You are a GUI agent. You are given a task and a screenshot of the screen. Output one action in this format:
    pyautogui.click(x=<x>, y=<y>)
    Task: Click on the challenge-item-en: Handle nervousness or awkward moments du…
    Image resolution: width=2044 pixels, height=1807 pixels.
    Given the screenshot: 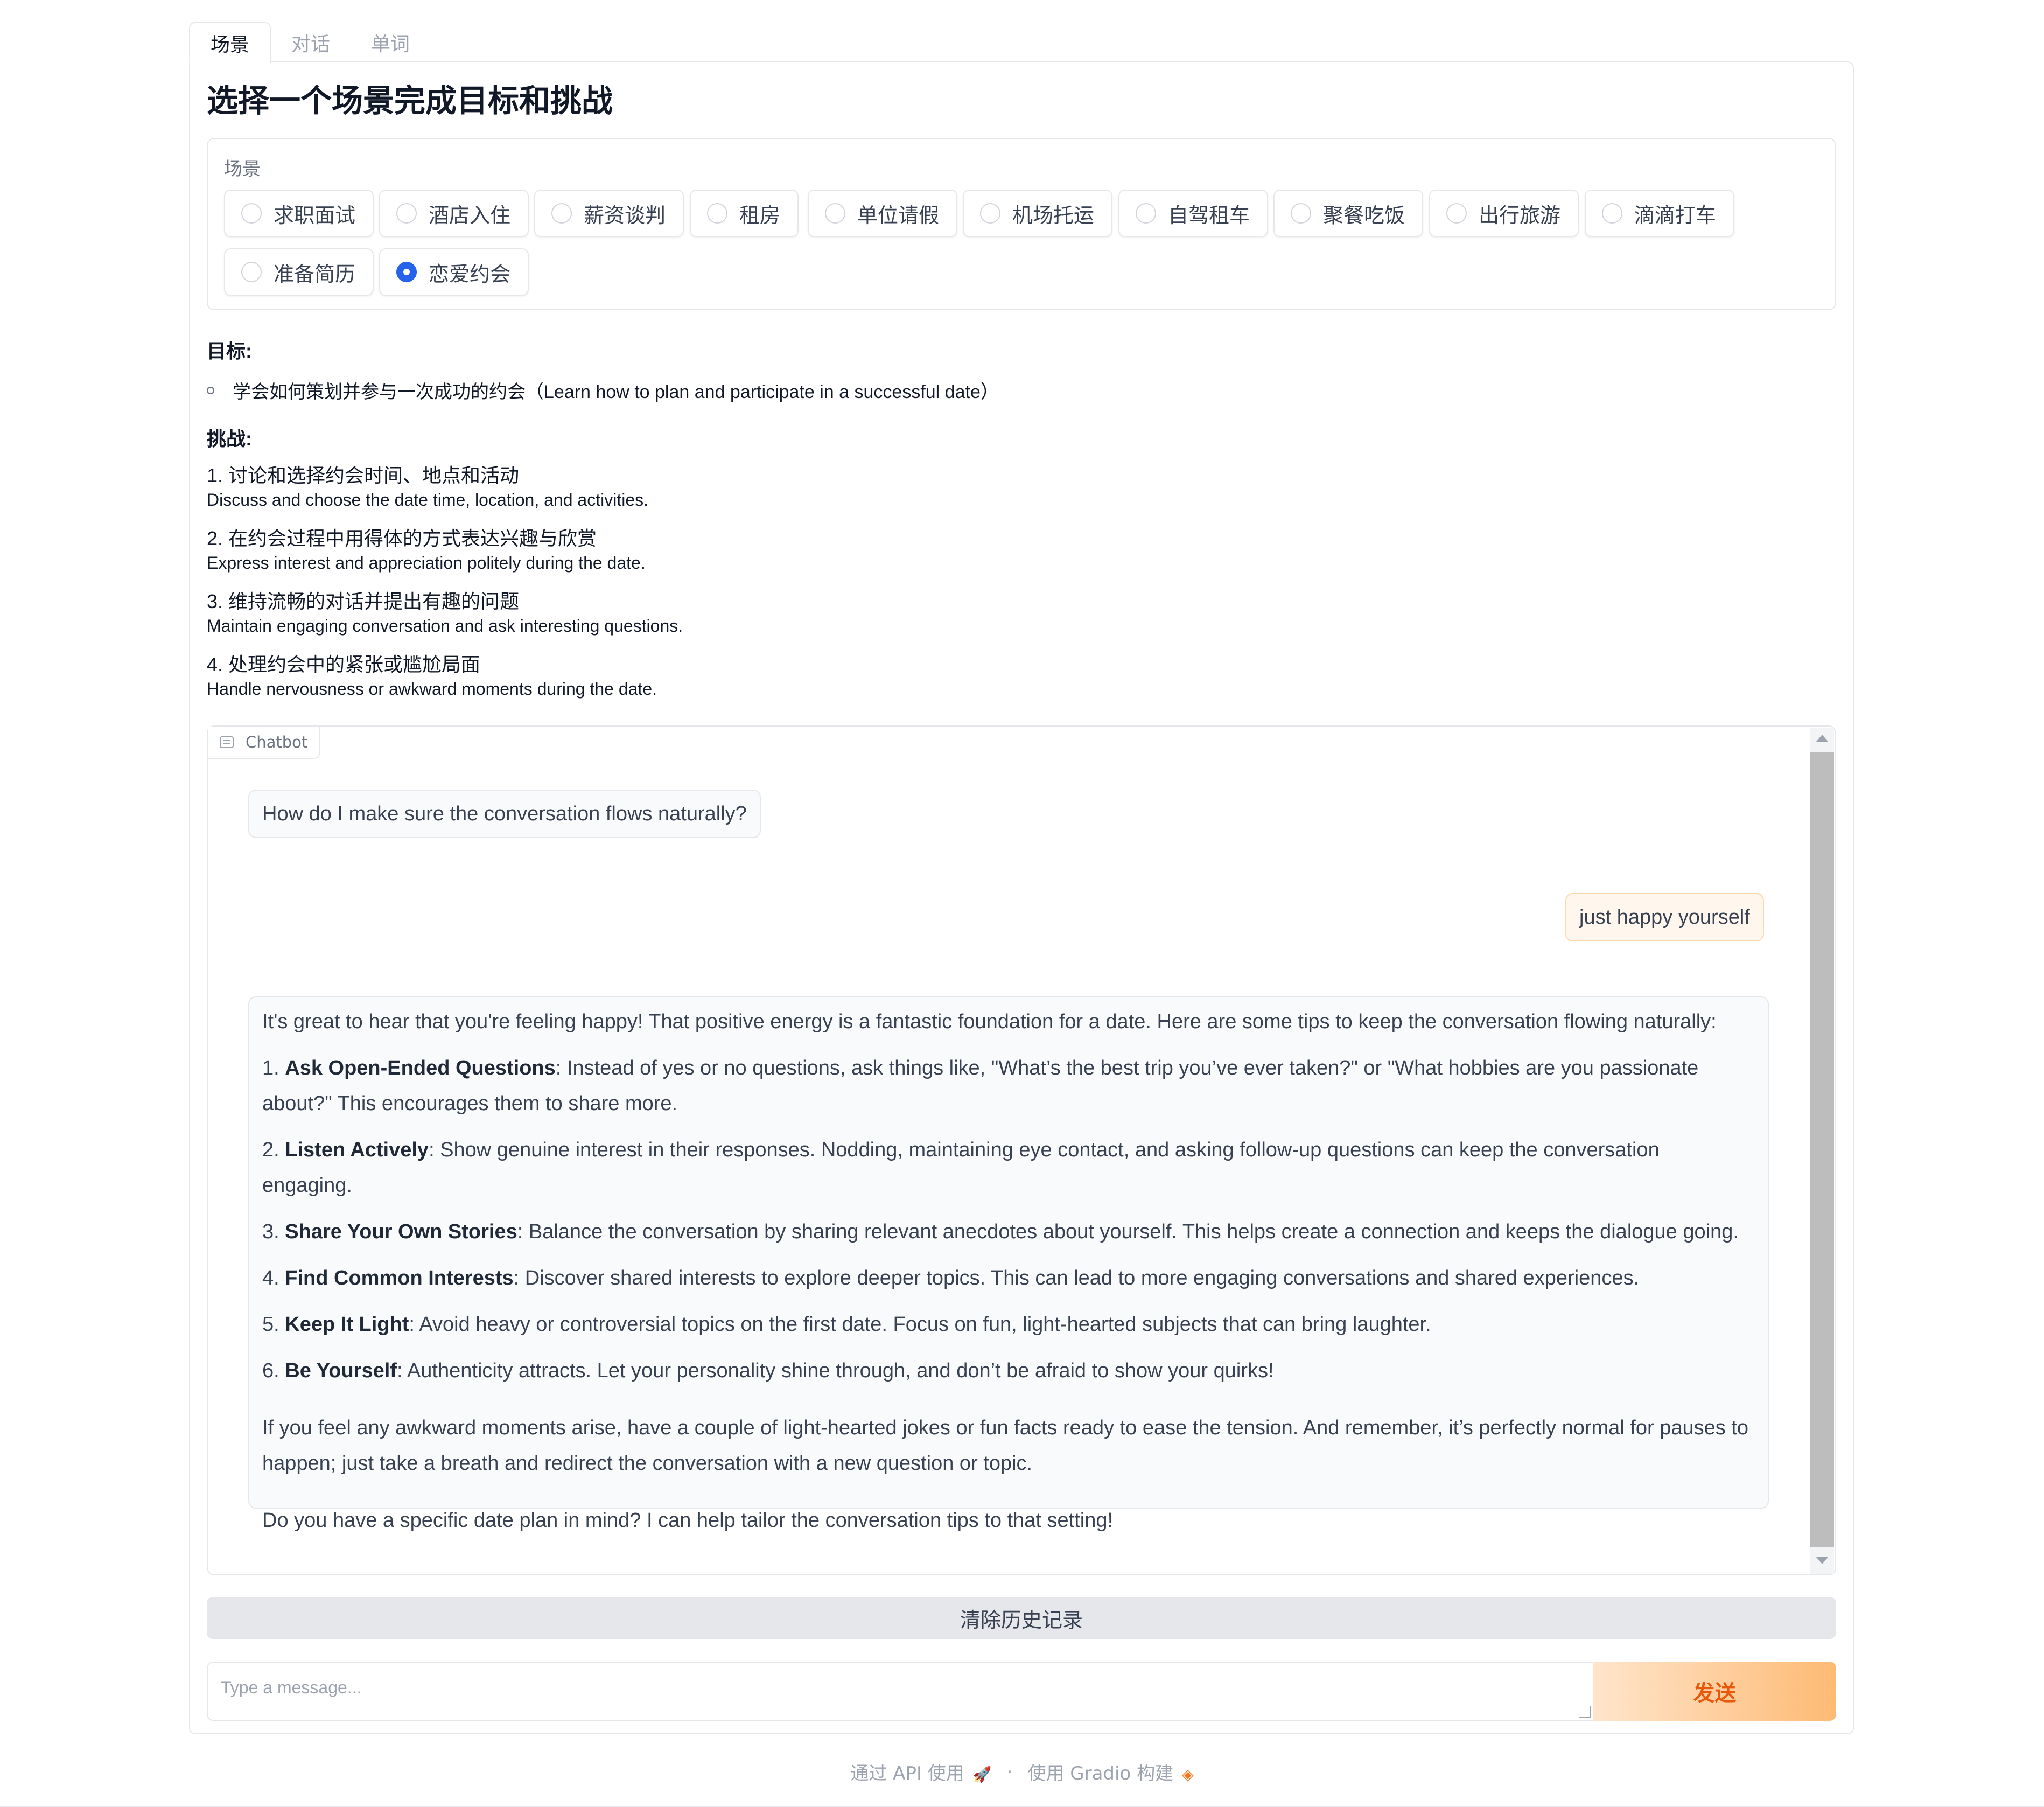 What is the action you would take?
    pyautogui.click(x=432, y=689)
    